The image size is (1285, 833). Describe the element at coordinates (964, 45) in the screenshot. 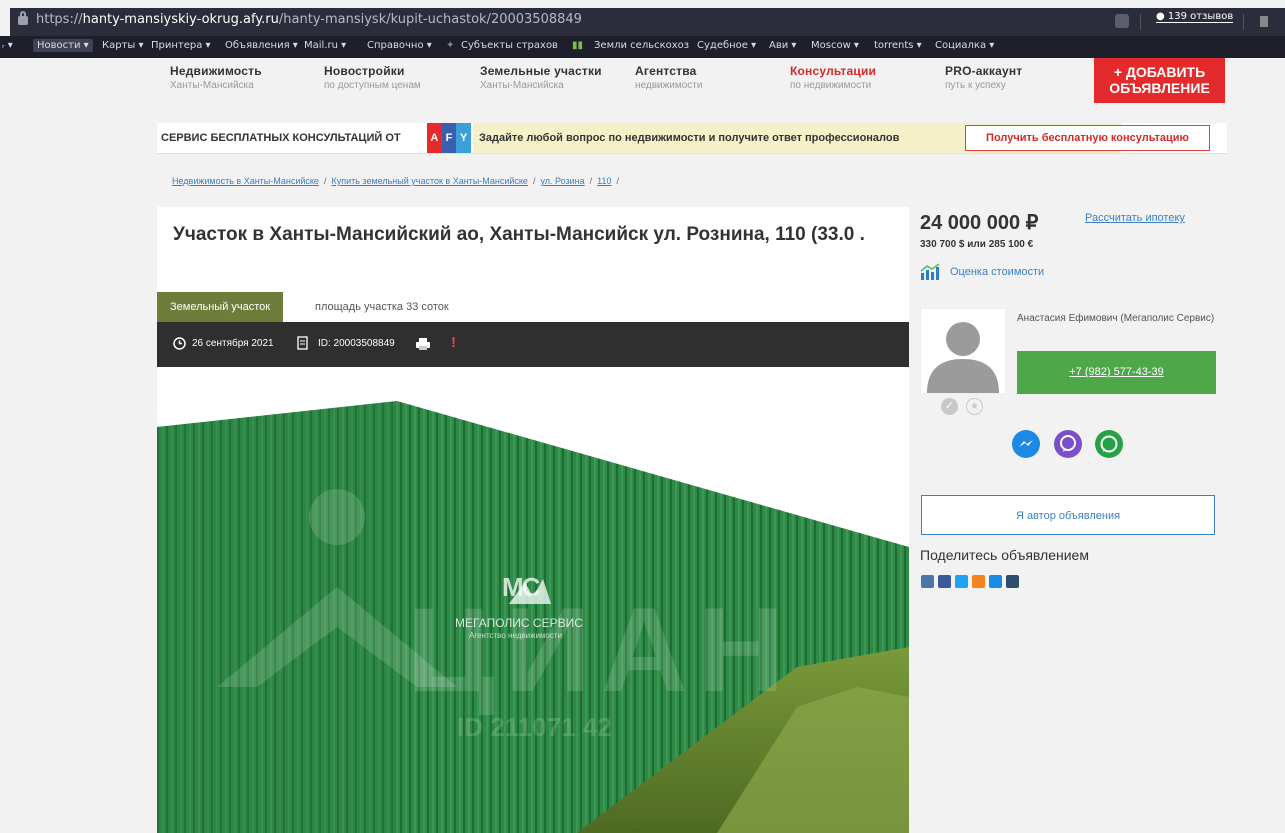

I see `bookmark-item: Социалка ▾` at that location.